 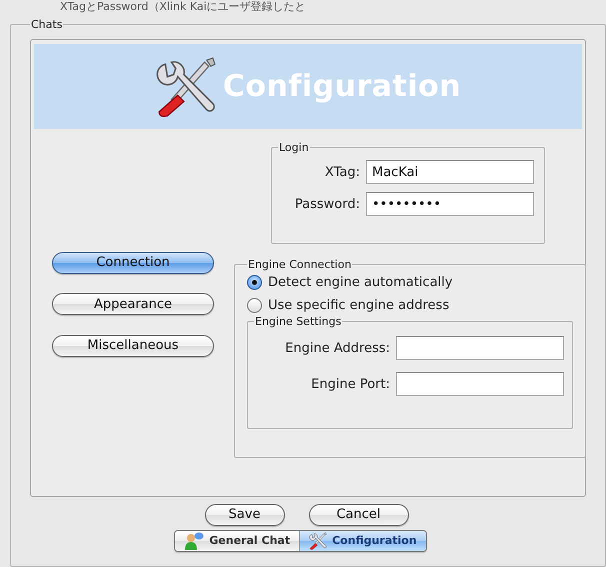 What do you see at coordinates (450, 204) in the screenshot?
I see `input-field: •••••••••` at bounding box center [450, 204].